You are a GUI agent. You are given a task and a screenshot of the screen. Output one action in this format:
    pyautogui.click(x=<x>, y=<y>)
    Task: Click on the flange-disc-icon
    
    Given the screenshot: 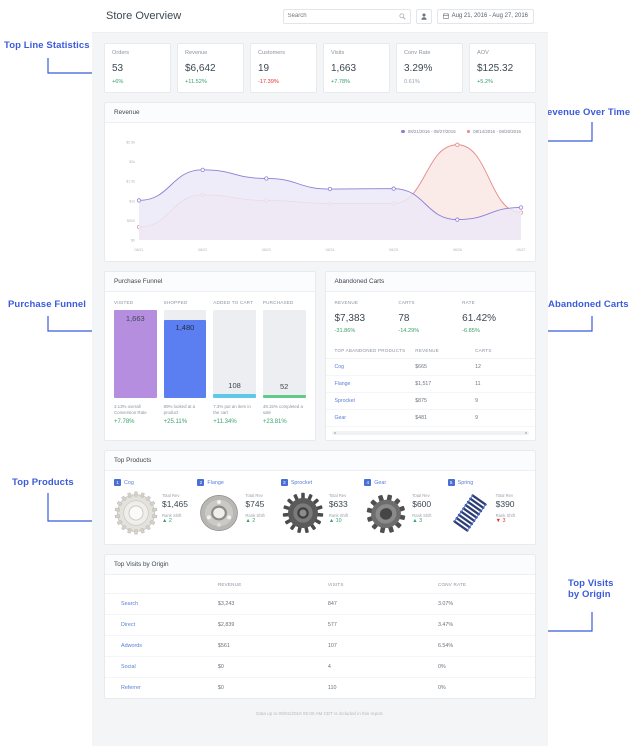 What is the action you would take?
    pyautogui.click(x=219, y=513)
    